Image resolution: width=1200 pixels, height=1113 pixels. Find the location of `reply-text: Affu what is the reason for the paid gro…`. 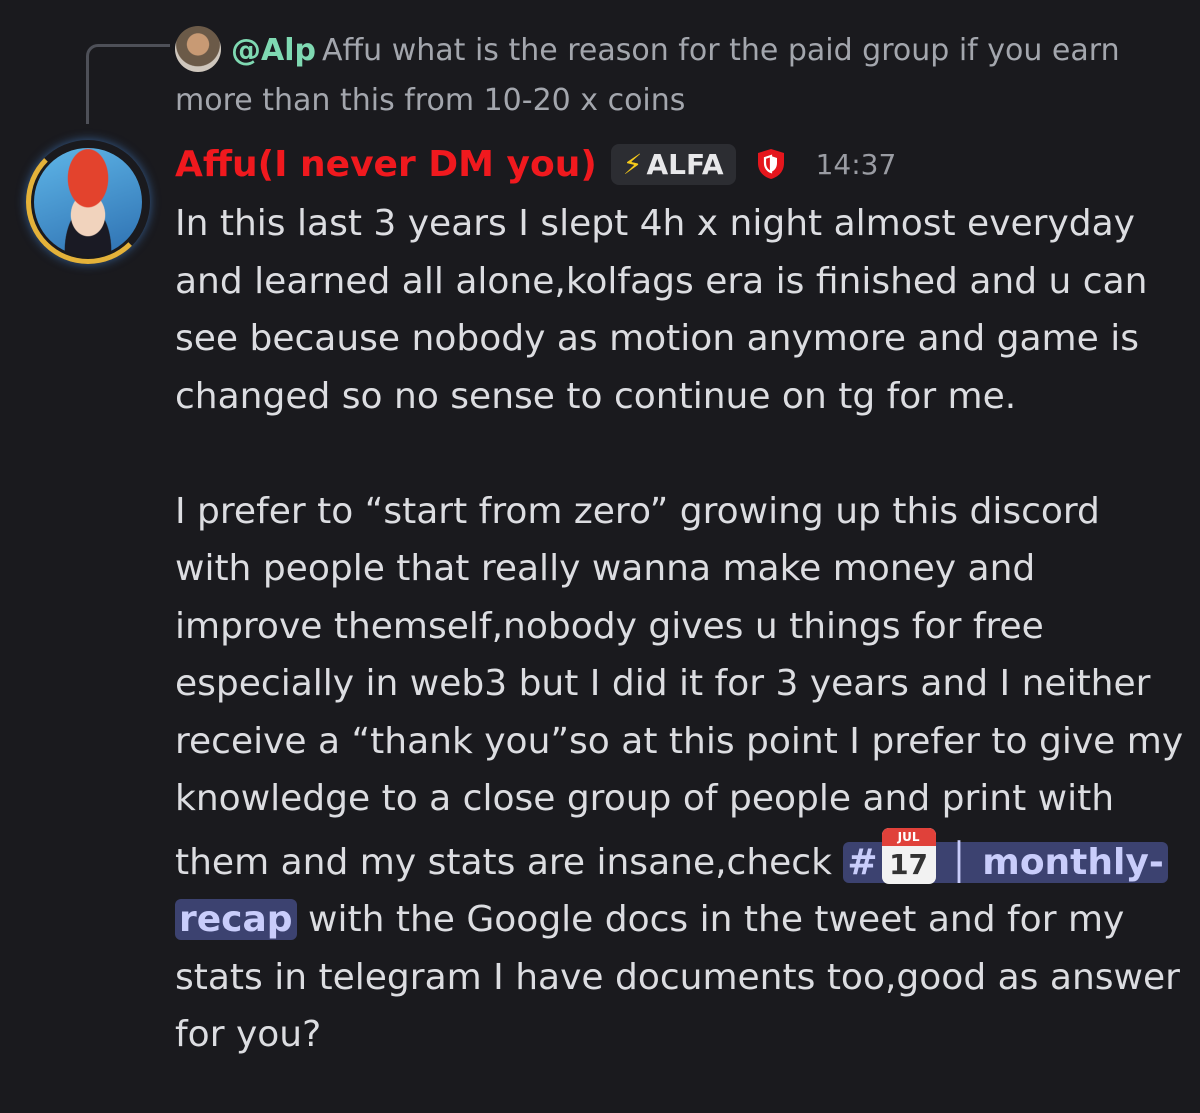

reply-text: Affu what is the reason for the paid gro… is located at coordinates (647, 75).